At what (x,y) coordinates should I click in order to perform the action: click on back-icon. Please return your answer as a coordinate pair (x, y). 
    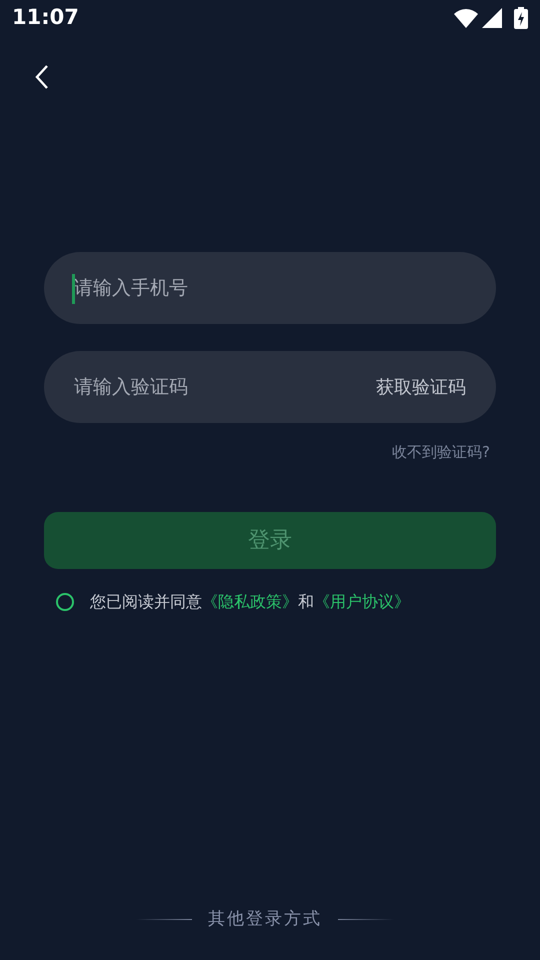
    Looking at the image, I should click on (42, 77).